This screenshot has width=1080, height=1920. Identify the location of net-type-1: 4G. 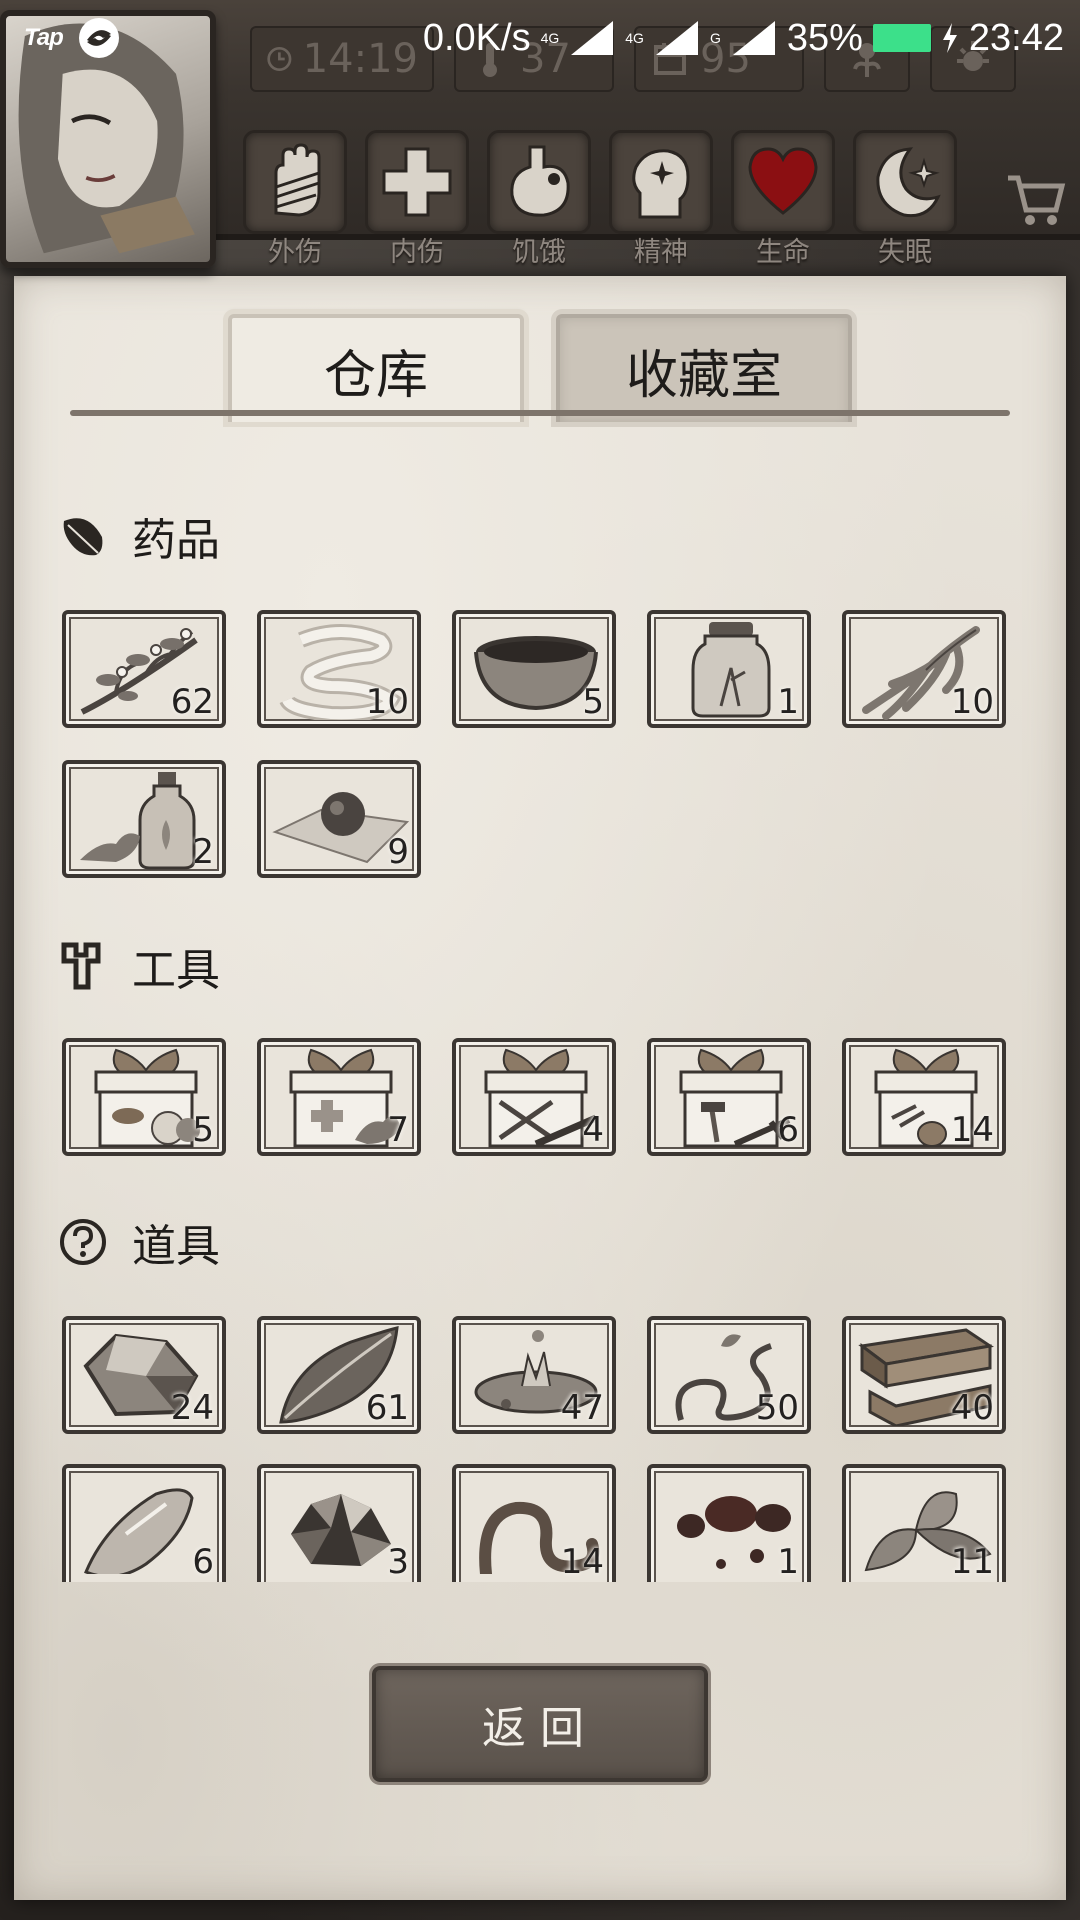
(550, 38).